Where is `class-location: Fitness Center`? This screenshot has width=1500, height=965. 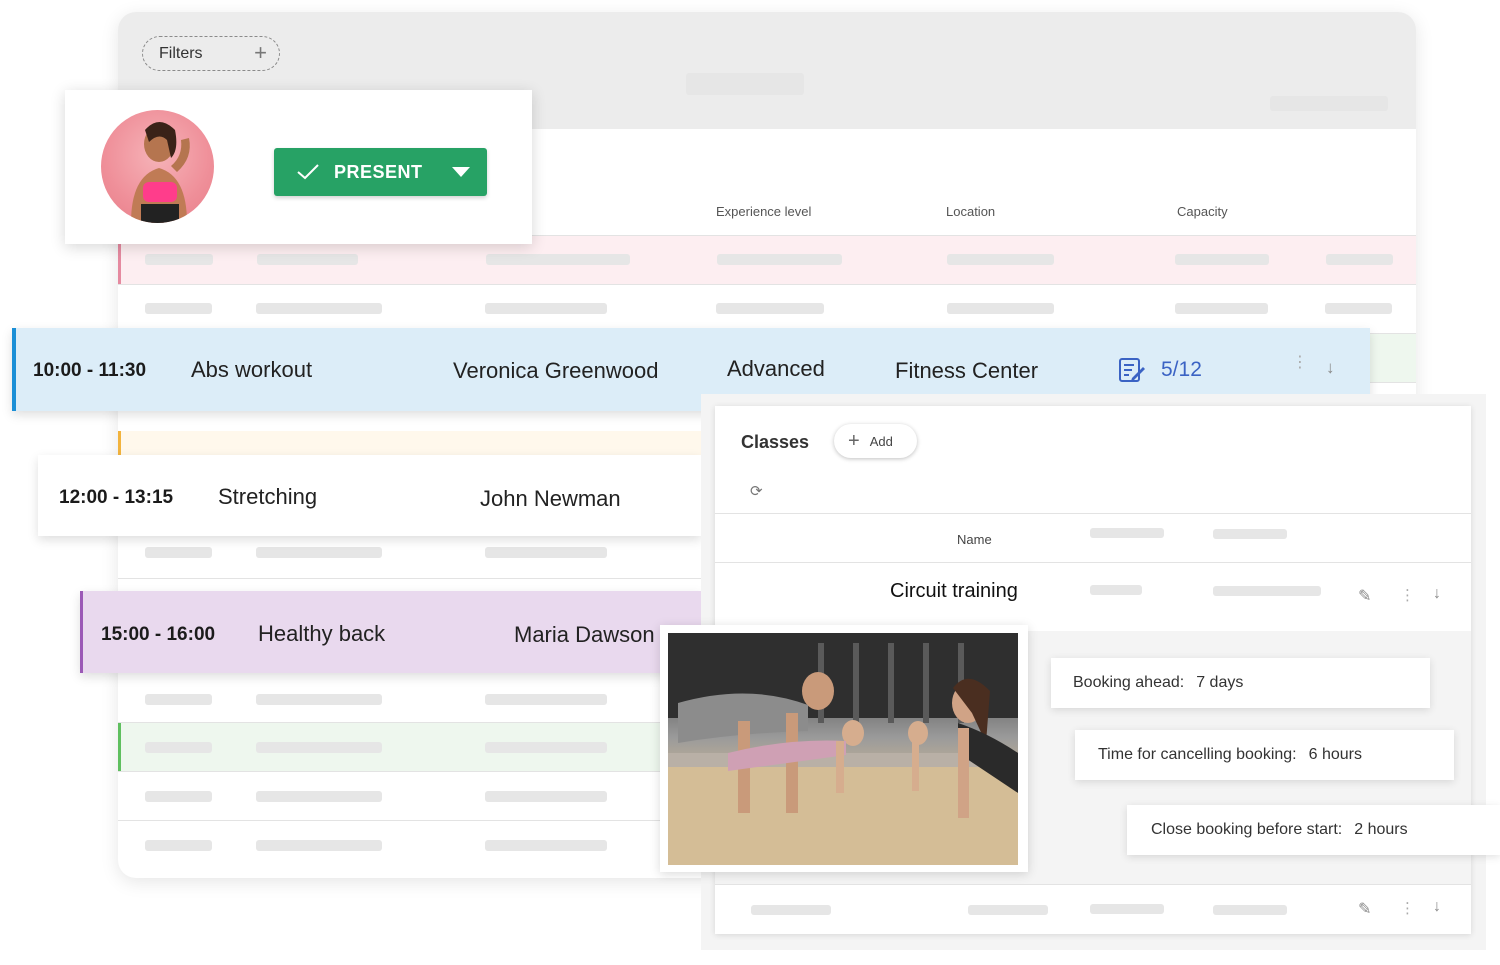
class-location: Fitness Center is located at coordinates (967, 370).